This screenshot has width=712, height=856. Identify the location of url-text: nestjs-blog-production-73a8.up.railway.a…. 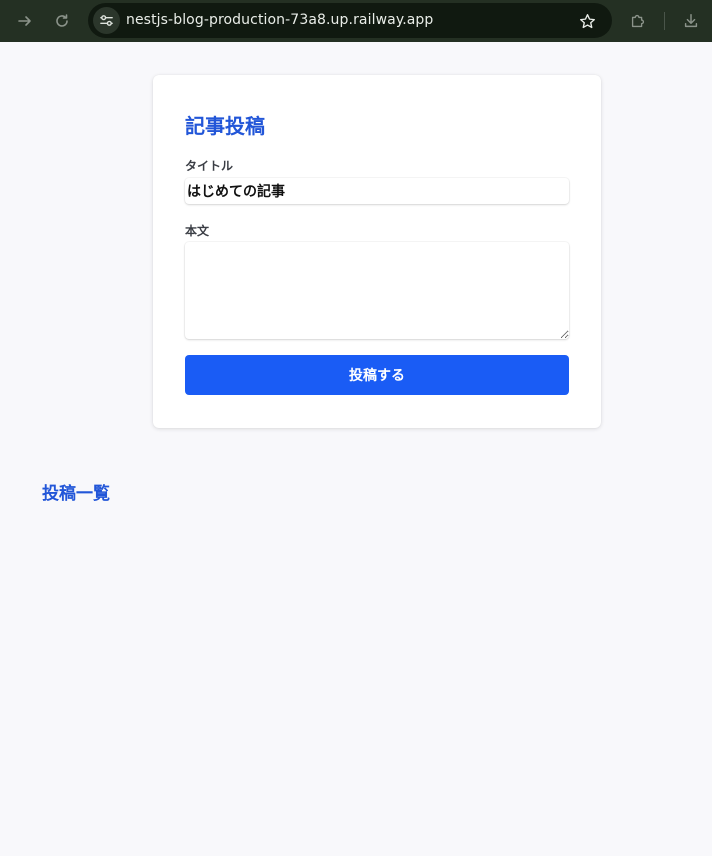
(279, 20).